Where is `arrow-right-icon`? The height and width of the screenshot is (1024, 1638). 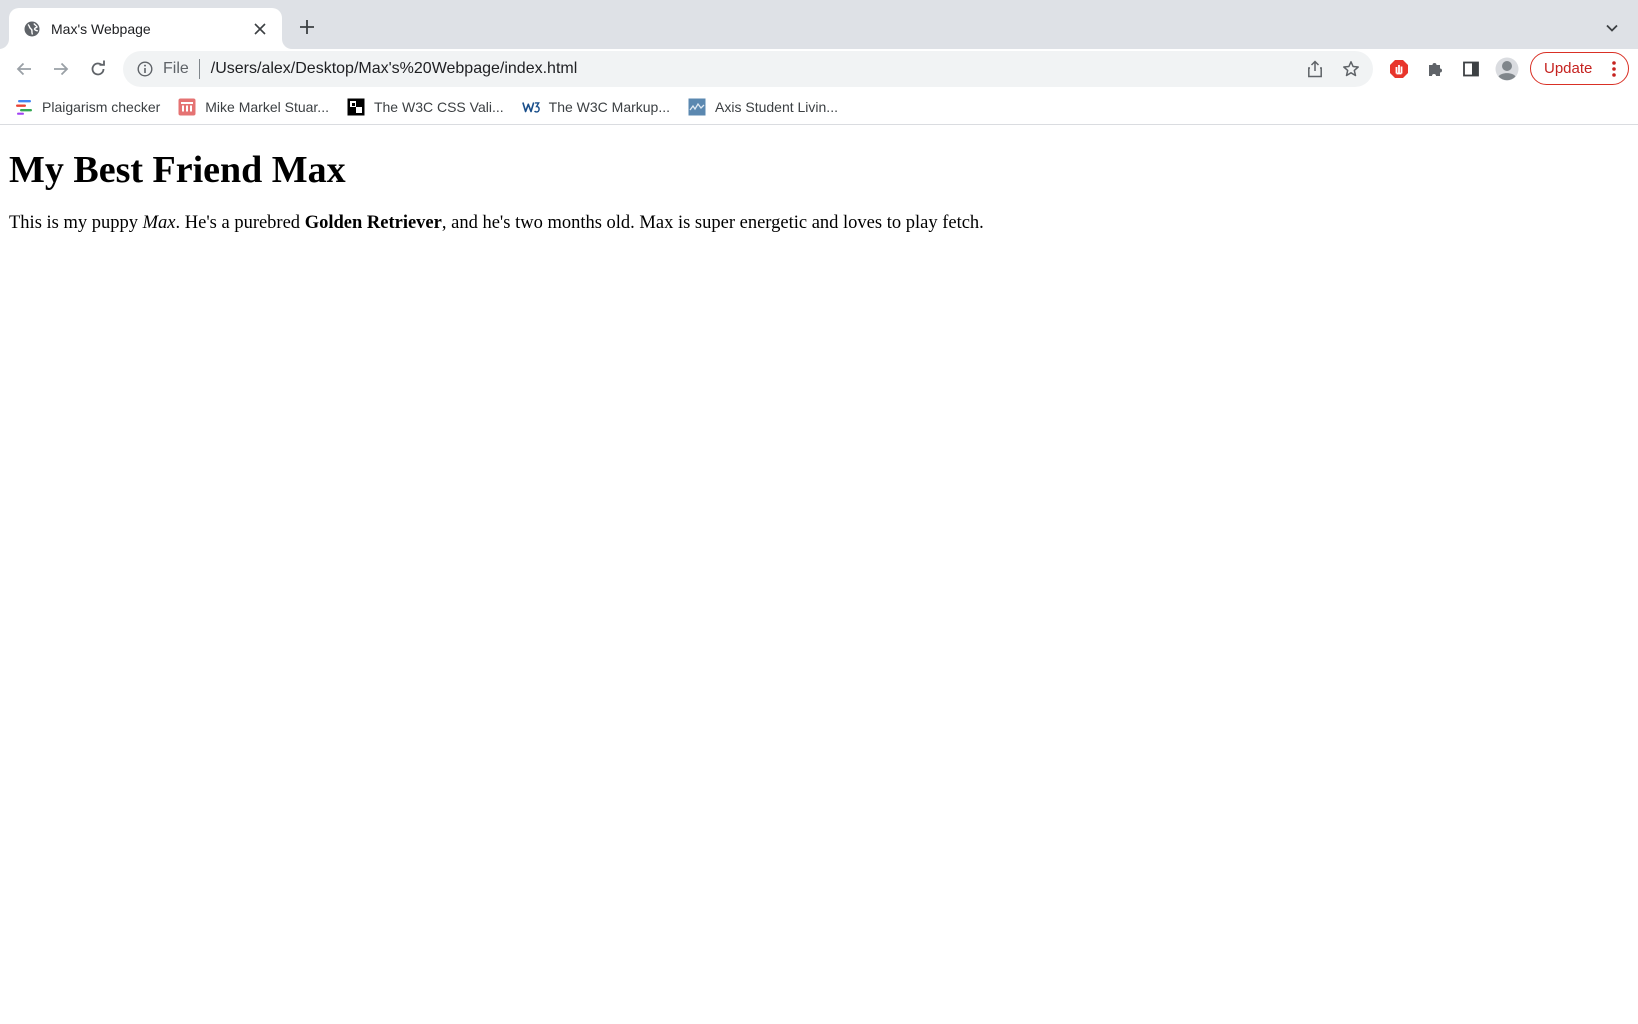 arrow-right-icon is located at coordinates (61, 69).